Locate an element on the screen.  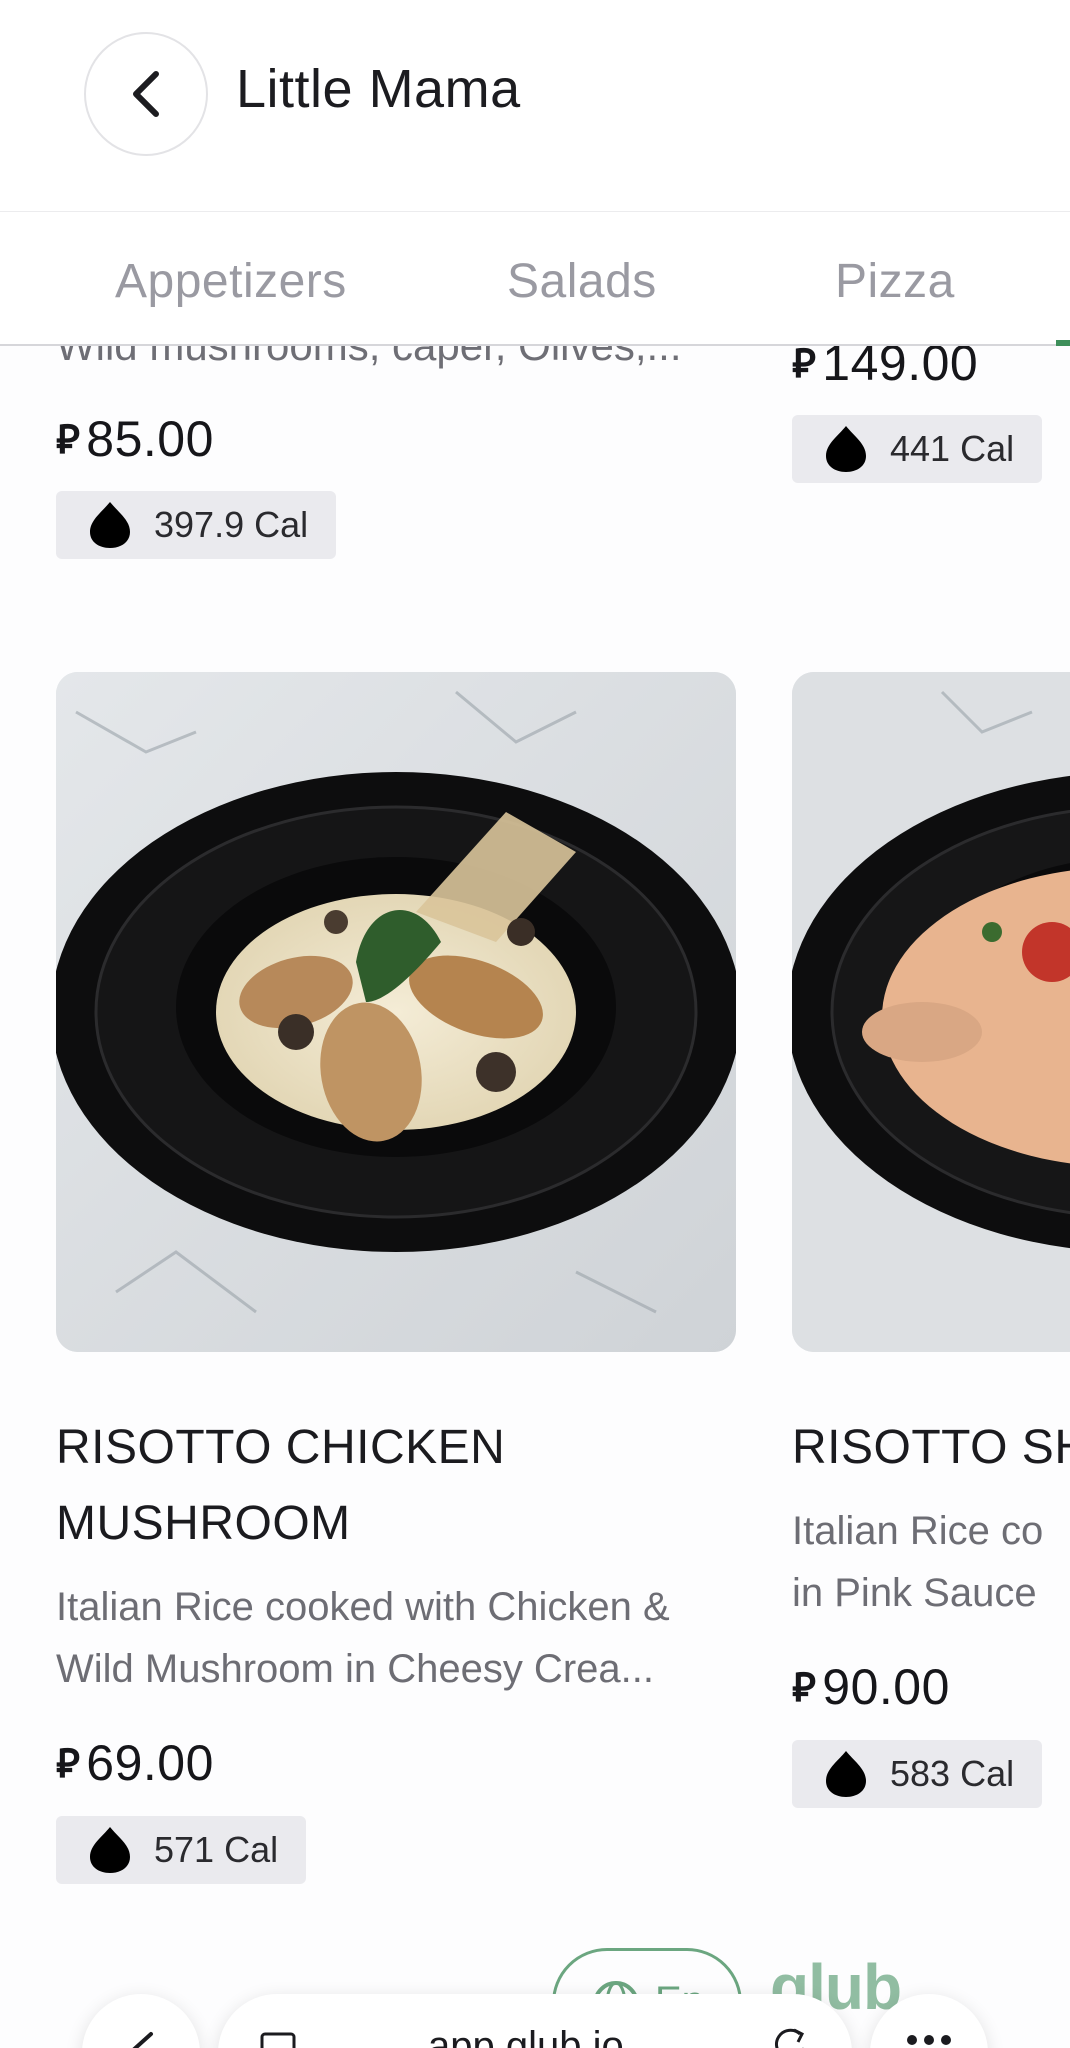
dish-photo is located at coordinates (931, 1012).